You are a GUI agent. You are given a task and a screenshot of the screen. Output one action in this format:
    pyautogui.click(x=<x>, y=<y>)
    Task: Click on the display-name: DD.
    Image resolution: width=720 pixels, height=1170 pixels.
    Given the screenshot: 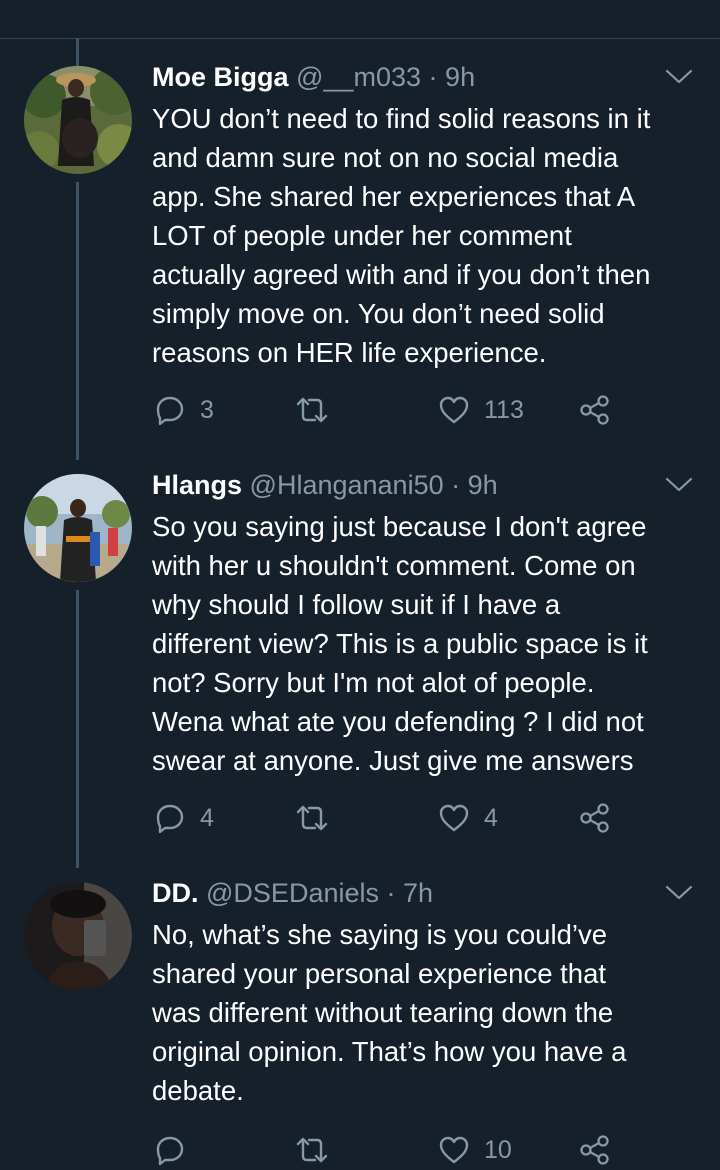 What is the action you would take?
    pyautogui.click(x=175, y=893)
    